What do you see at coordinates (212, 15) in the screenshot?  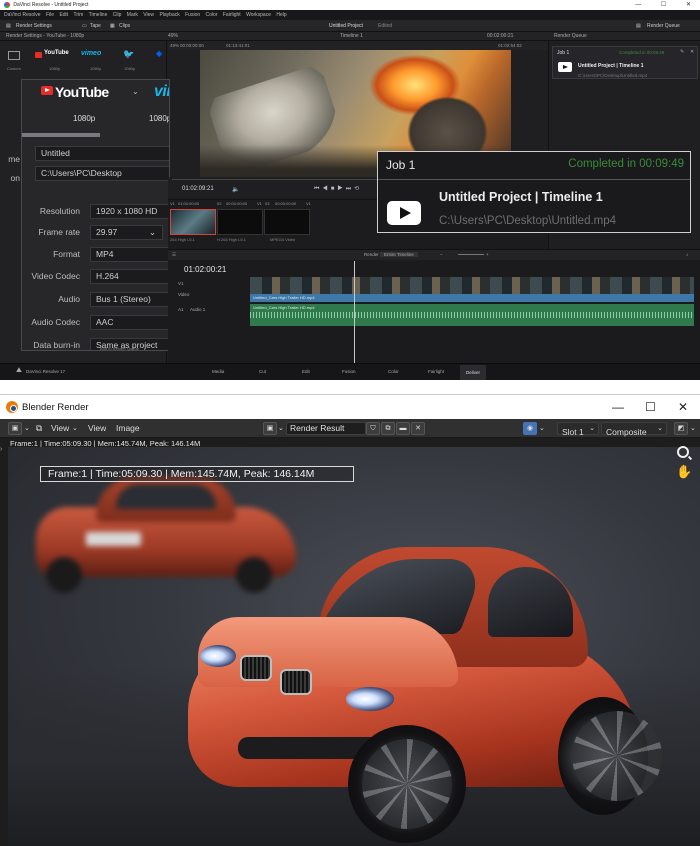 I see `menu-color: Color` at bounding box center [212, 15].